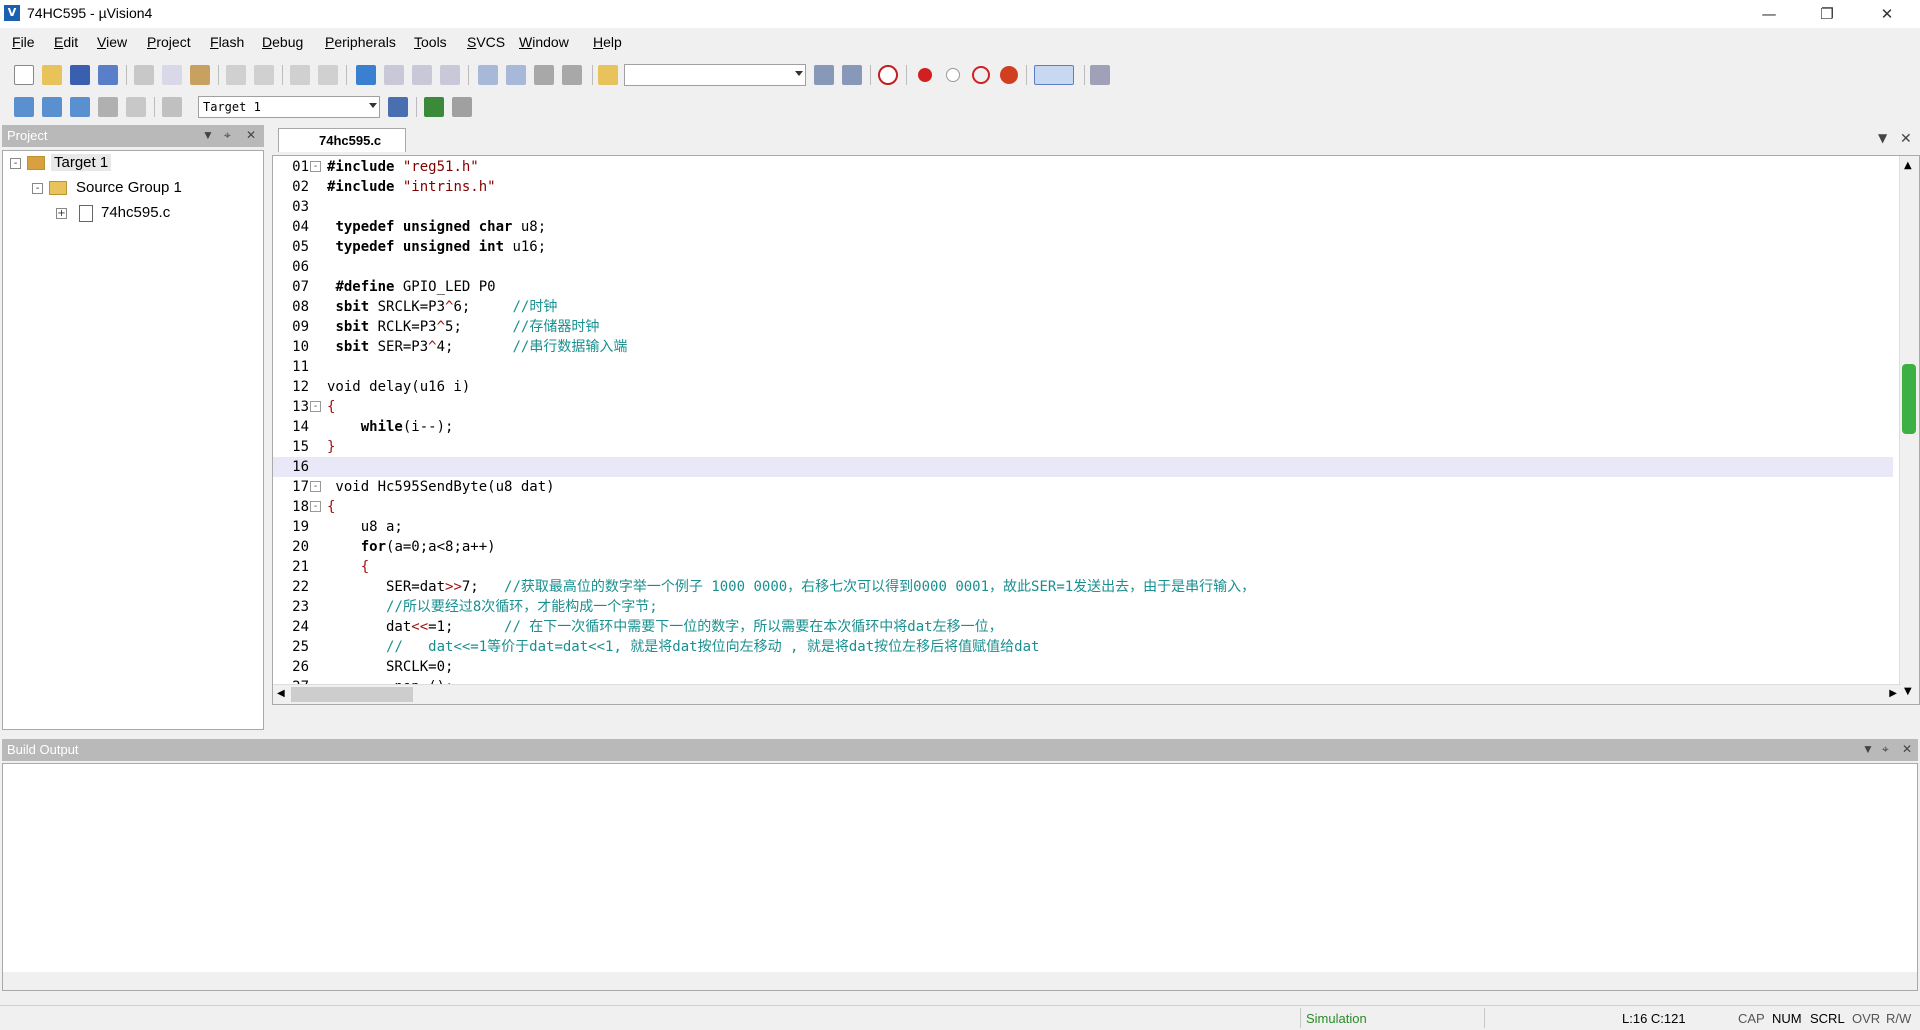 Image resolution: width=1920 pixels, height=1030 pixels. Describe the element at coordinates (607, 42) in the screenshot. I see `menu-help: Help` at that location.